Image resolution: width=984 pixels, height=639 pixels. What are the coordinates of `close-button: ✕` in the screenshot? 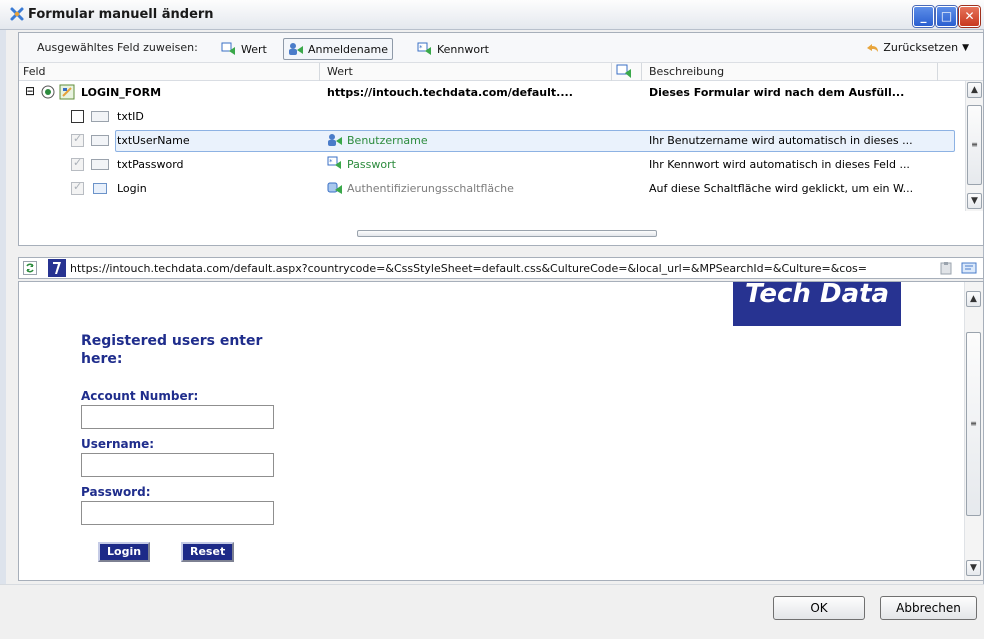 It's located at (969, 16).